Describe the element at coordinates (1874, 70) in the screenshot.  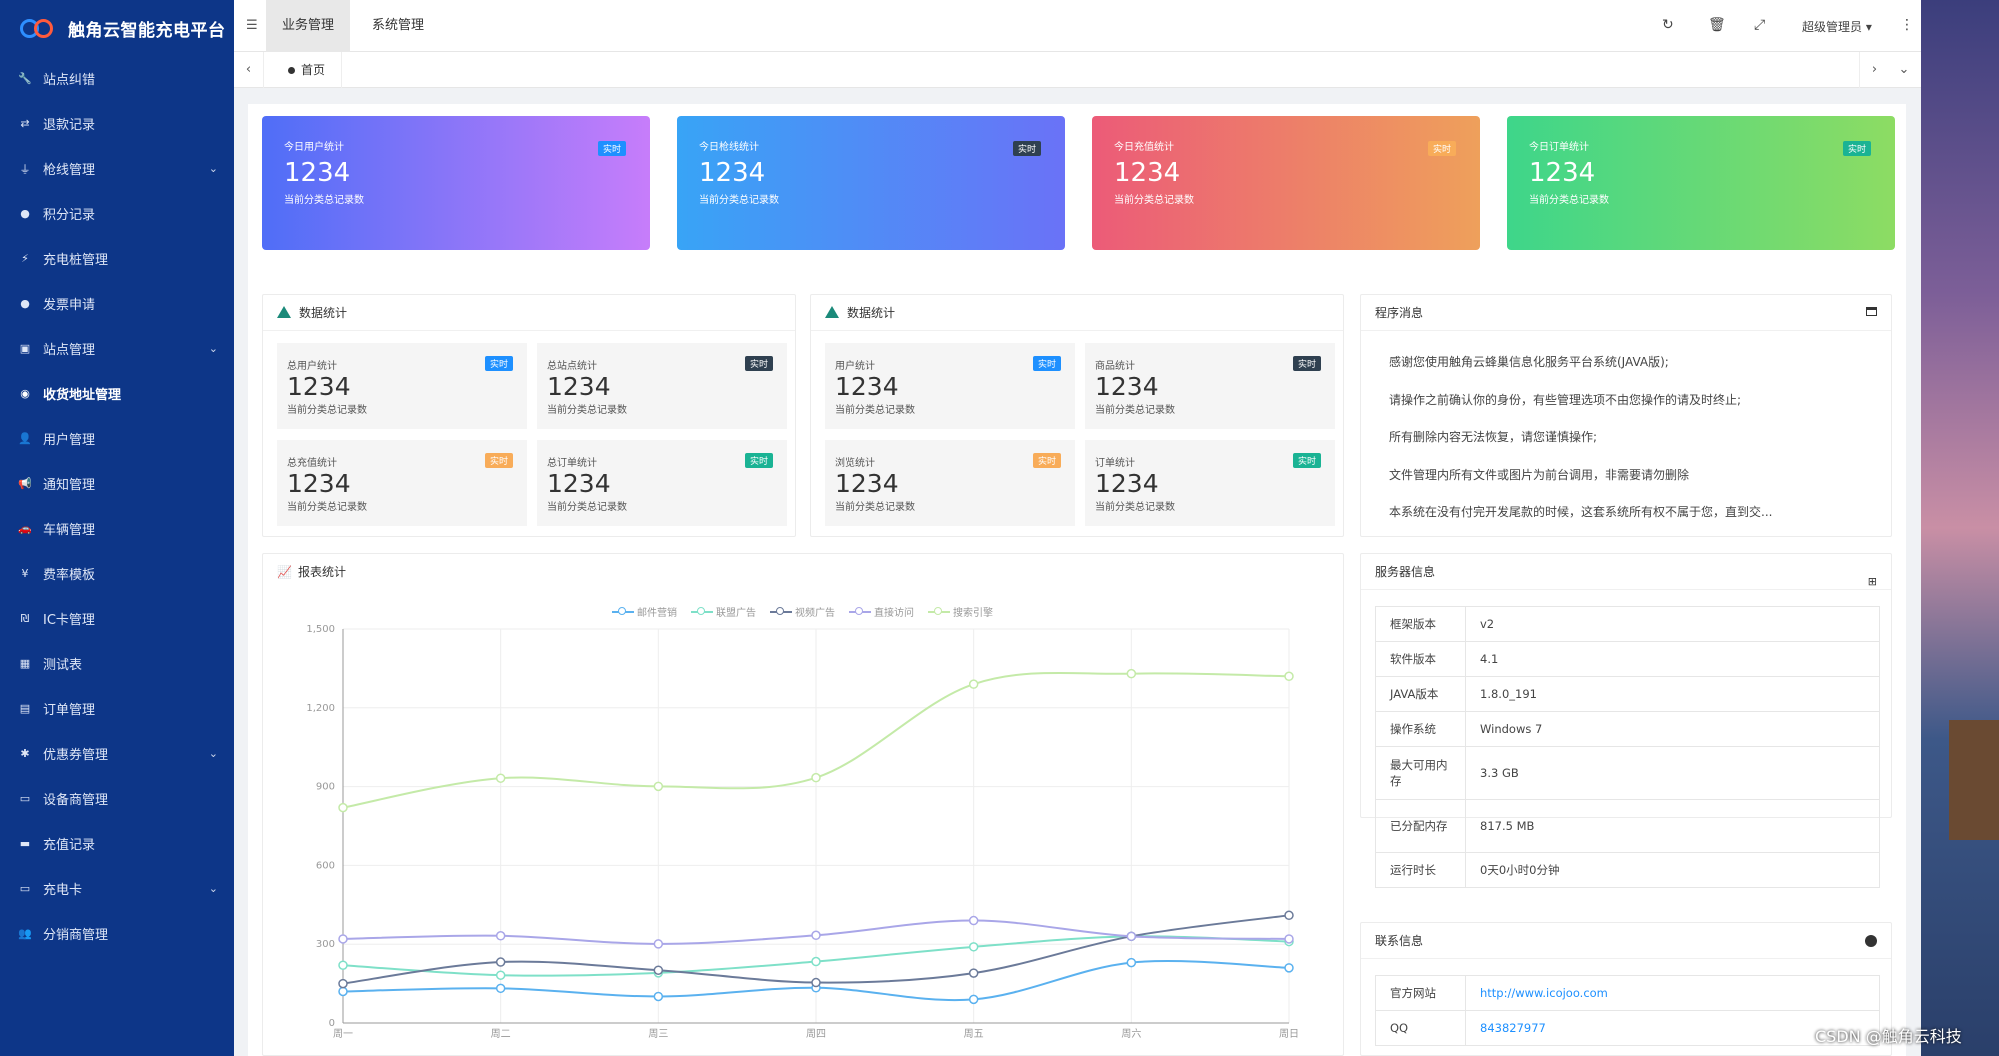
I see `tabs-right-arrow-icon: ›` at that location.